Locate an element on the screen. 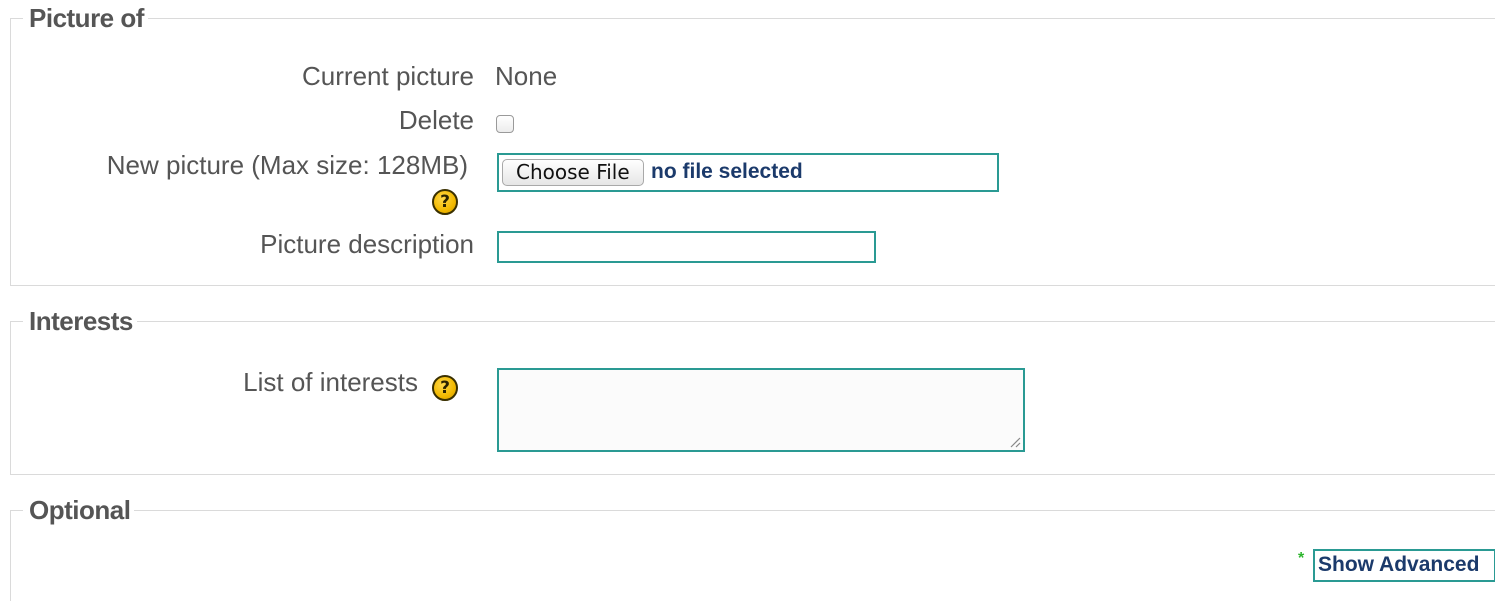 The width and height of the screenshot is (1495, 601). delete-label: Delete is located at coordinates (436, 120).